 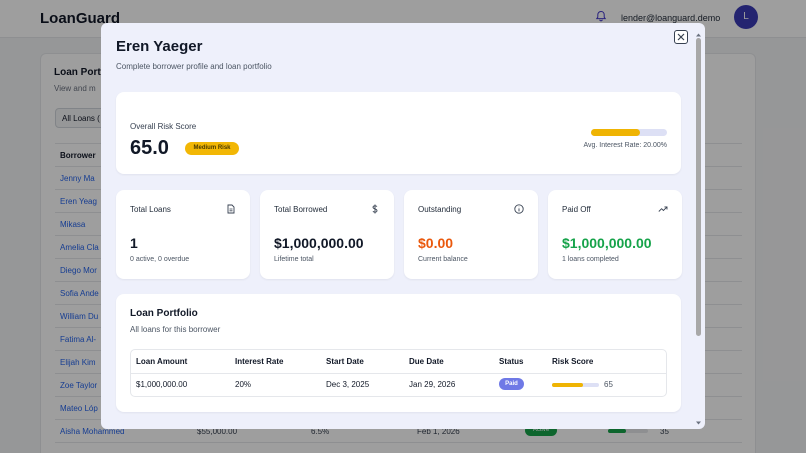 I want to click on stat-note: Current balance, so click(x=443, y=259).